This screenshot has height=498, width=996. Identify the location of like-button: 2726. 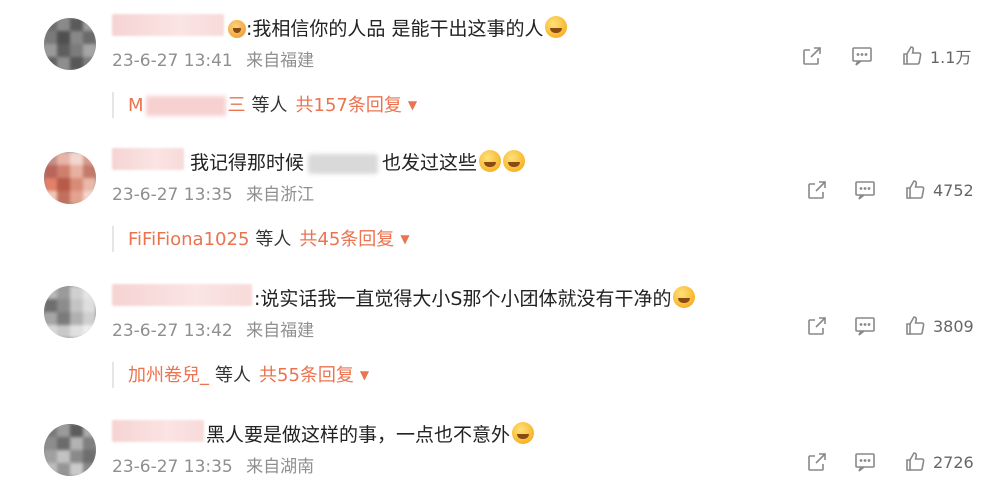
(938, 462).